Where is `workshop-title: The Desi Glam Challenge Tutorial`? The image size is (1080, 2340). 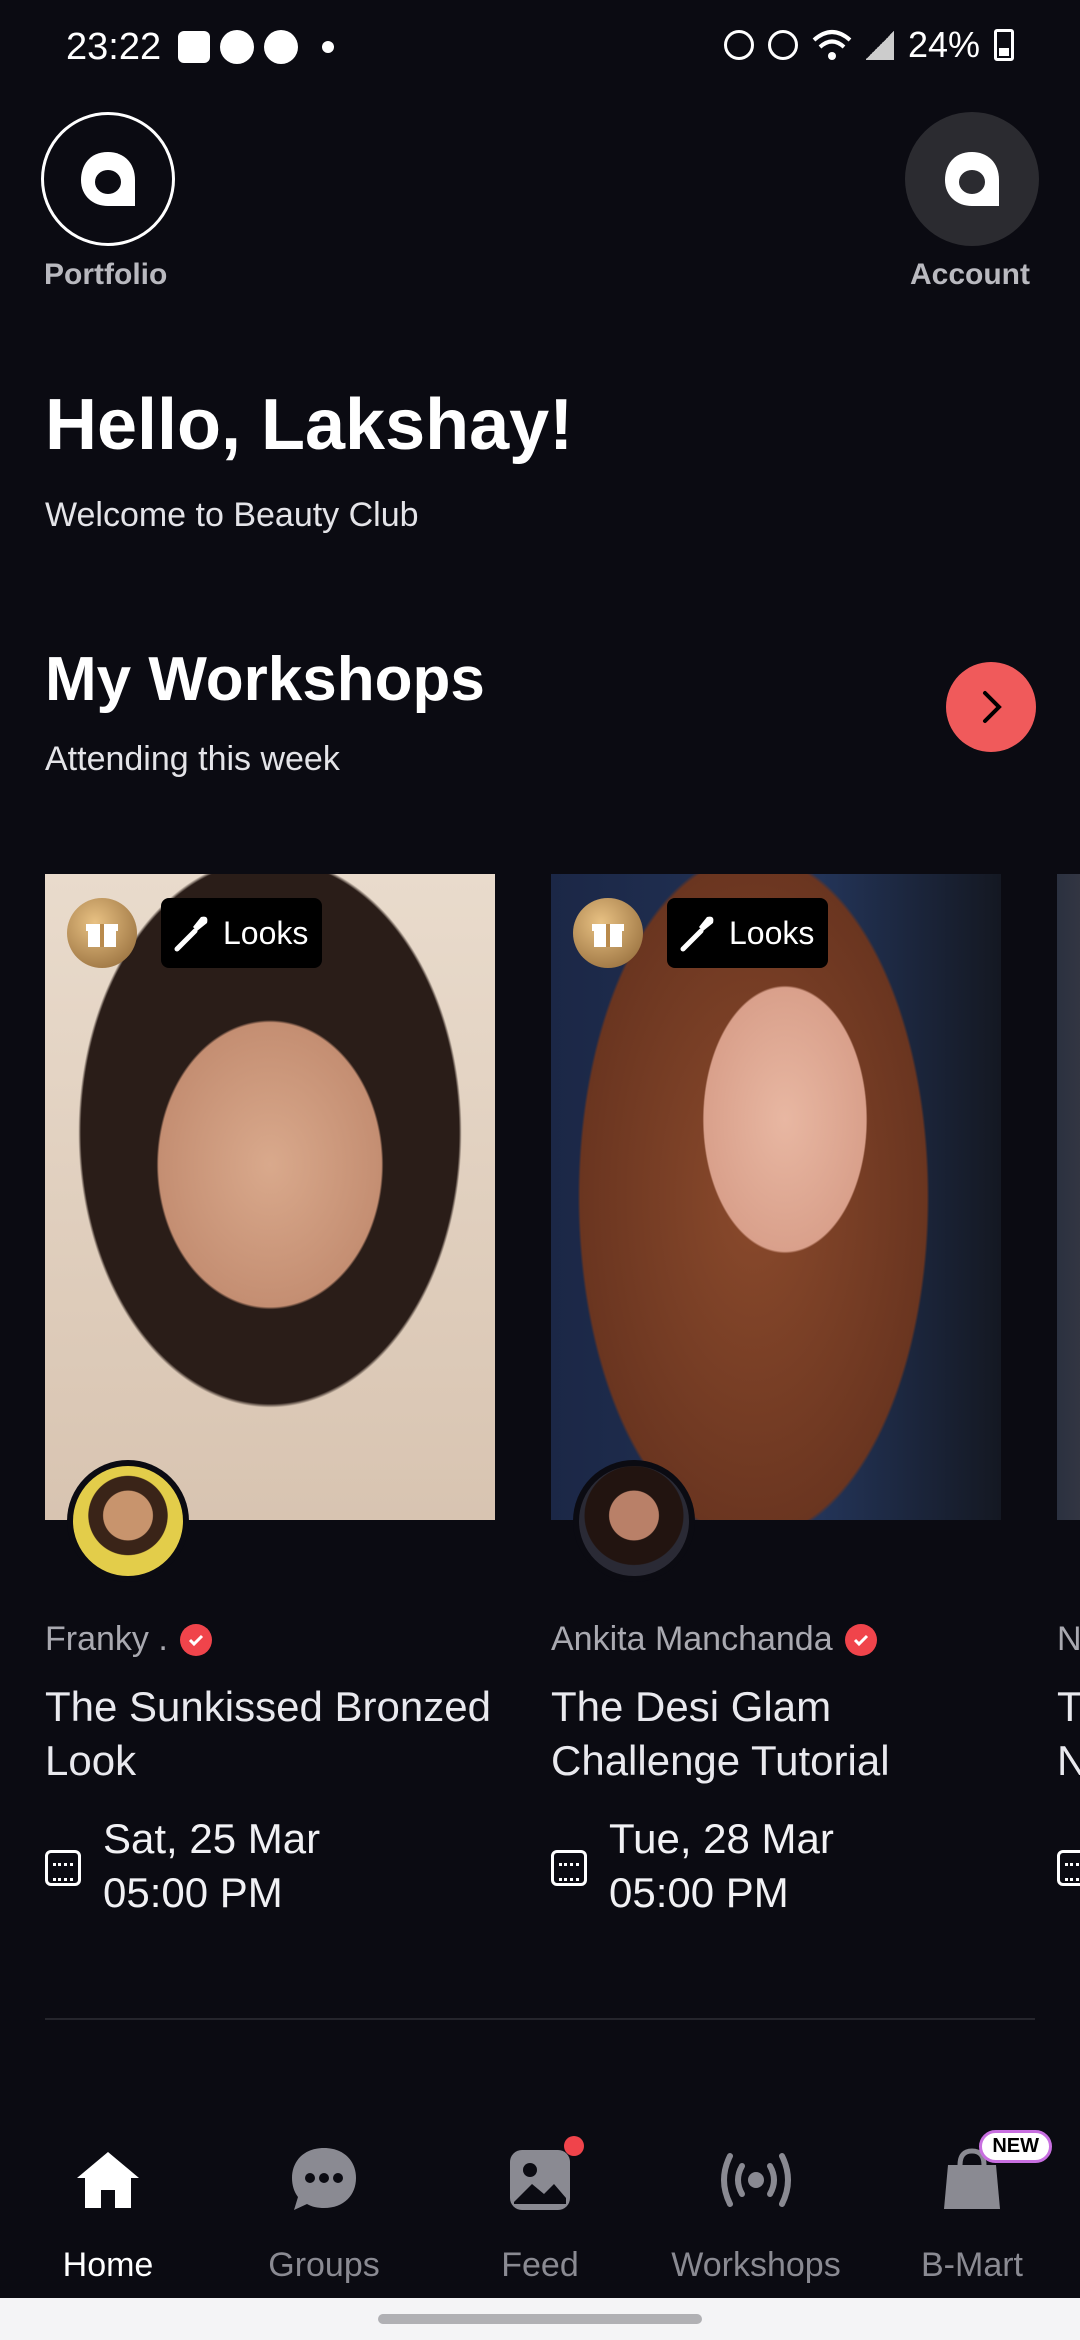 workshop-title: The Desi Glam Challenge Tutorial is located at coordinates (791, 1734).